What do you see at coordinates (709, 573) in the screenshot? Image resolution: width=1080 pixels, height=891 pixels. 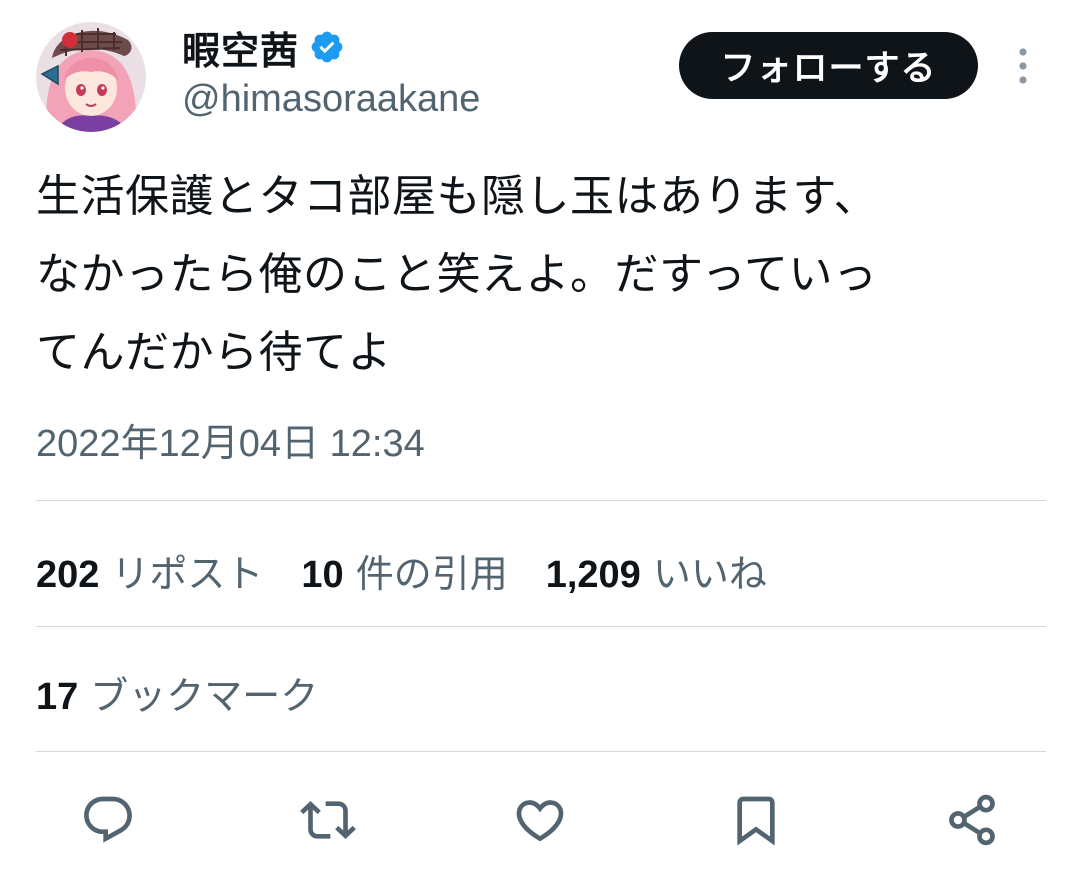 I see `like-count-label: いいね` at bounding box center [709, 573].